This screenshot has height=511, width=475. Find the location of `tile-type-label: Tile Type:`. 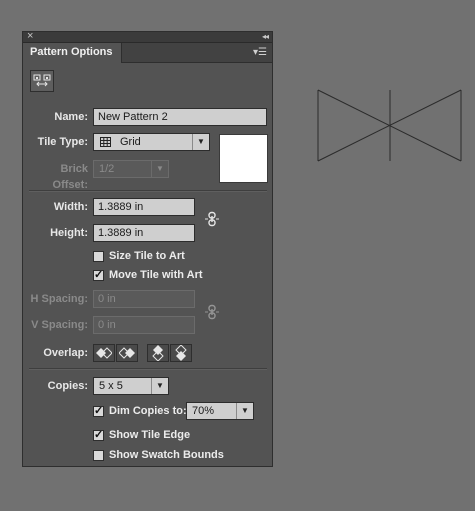

tile-type-label: Tile Type: is located at coordinates (62, 142).